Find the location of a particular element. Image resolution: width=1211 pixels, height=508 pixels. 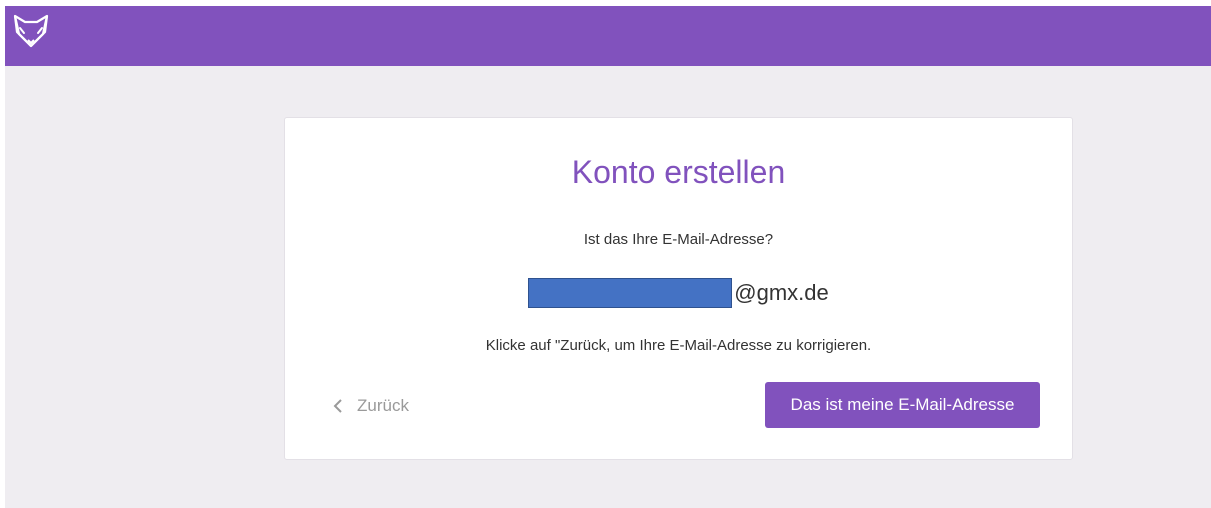

top-bar is located at coordinates (608, 36).